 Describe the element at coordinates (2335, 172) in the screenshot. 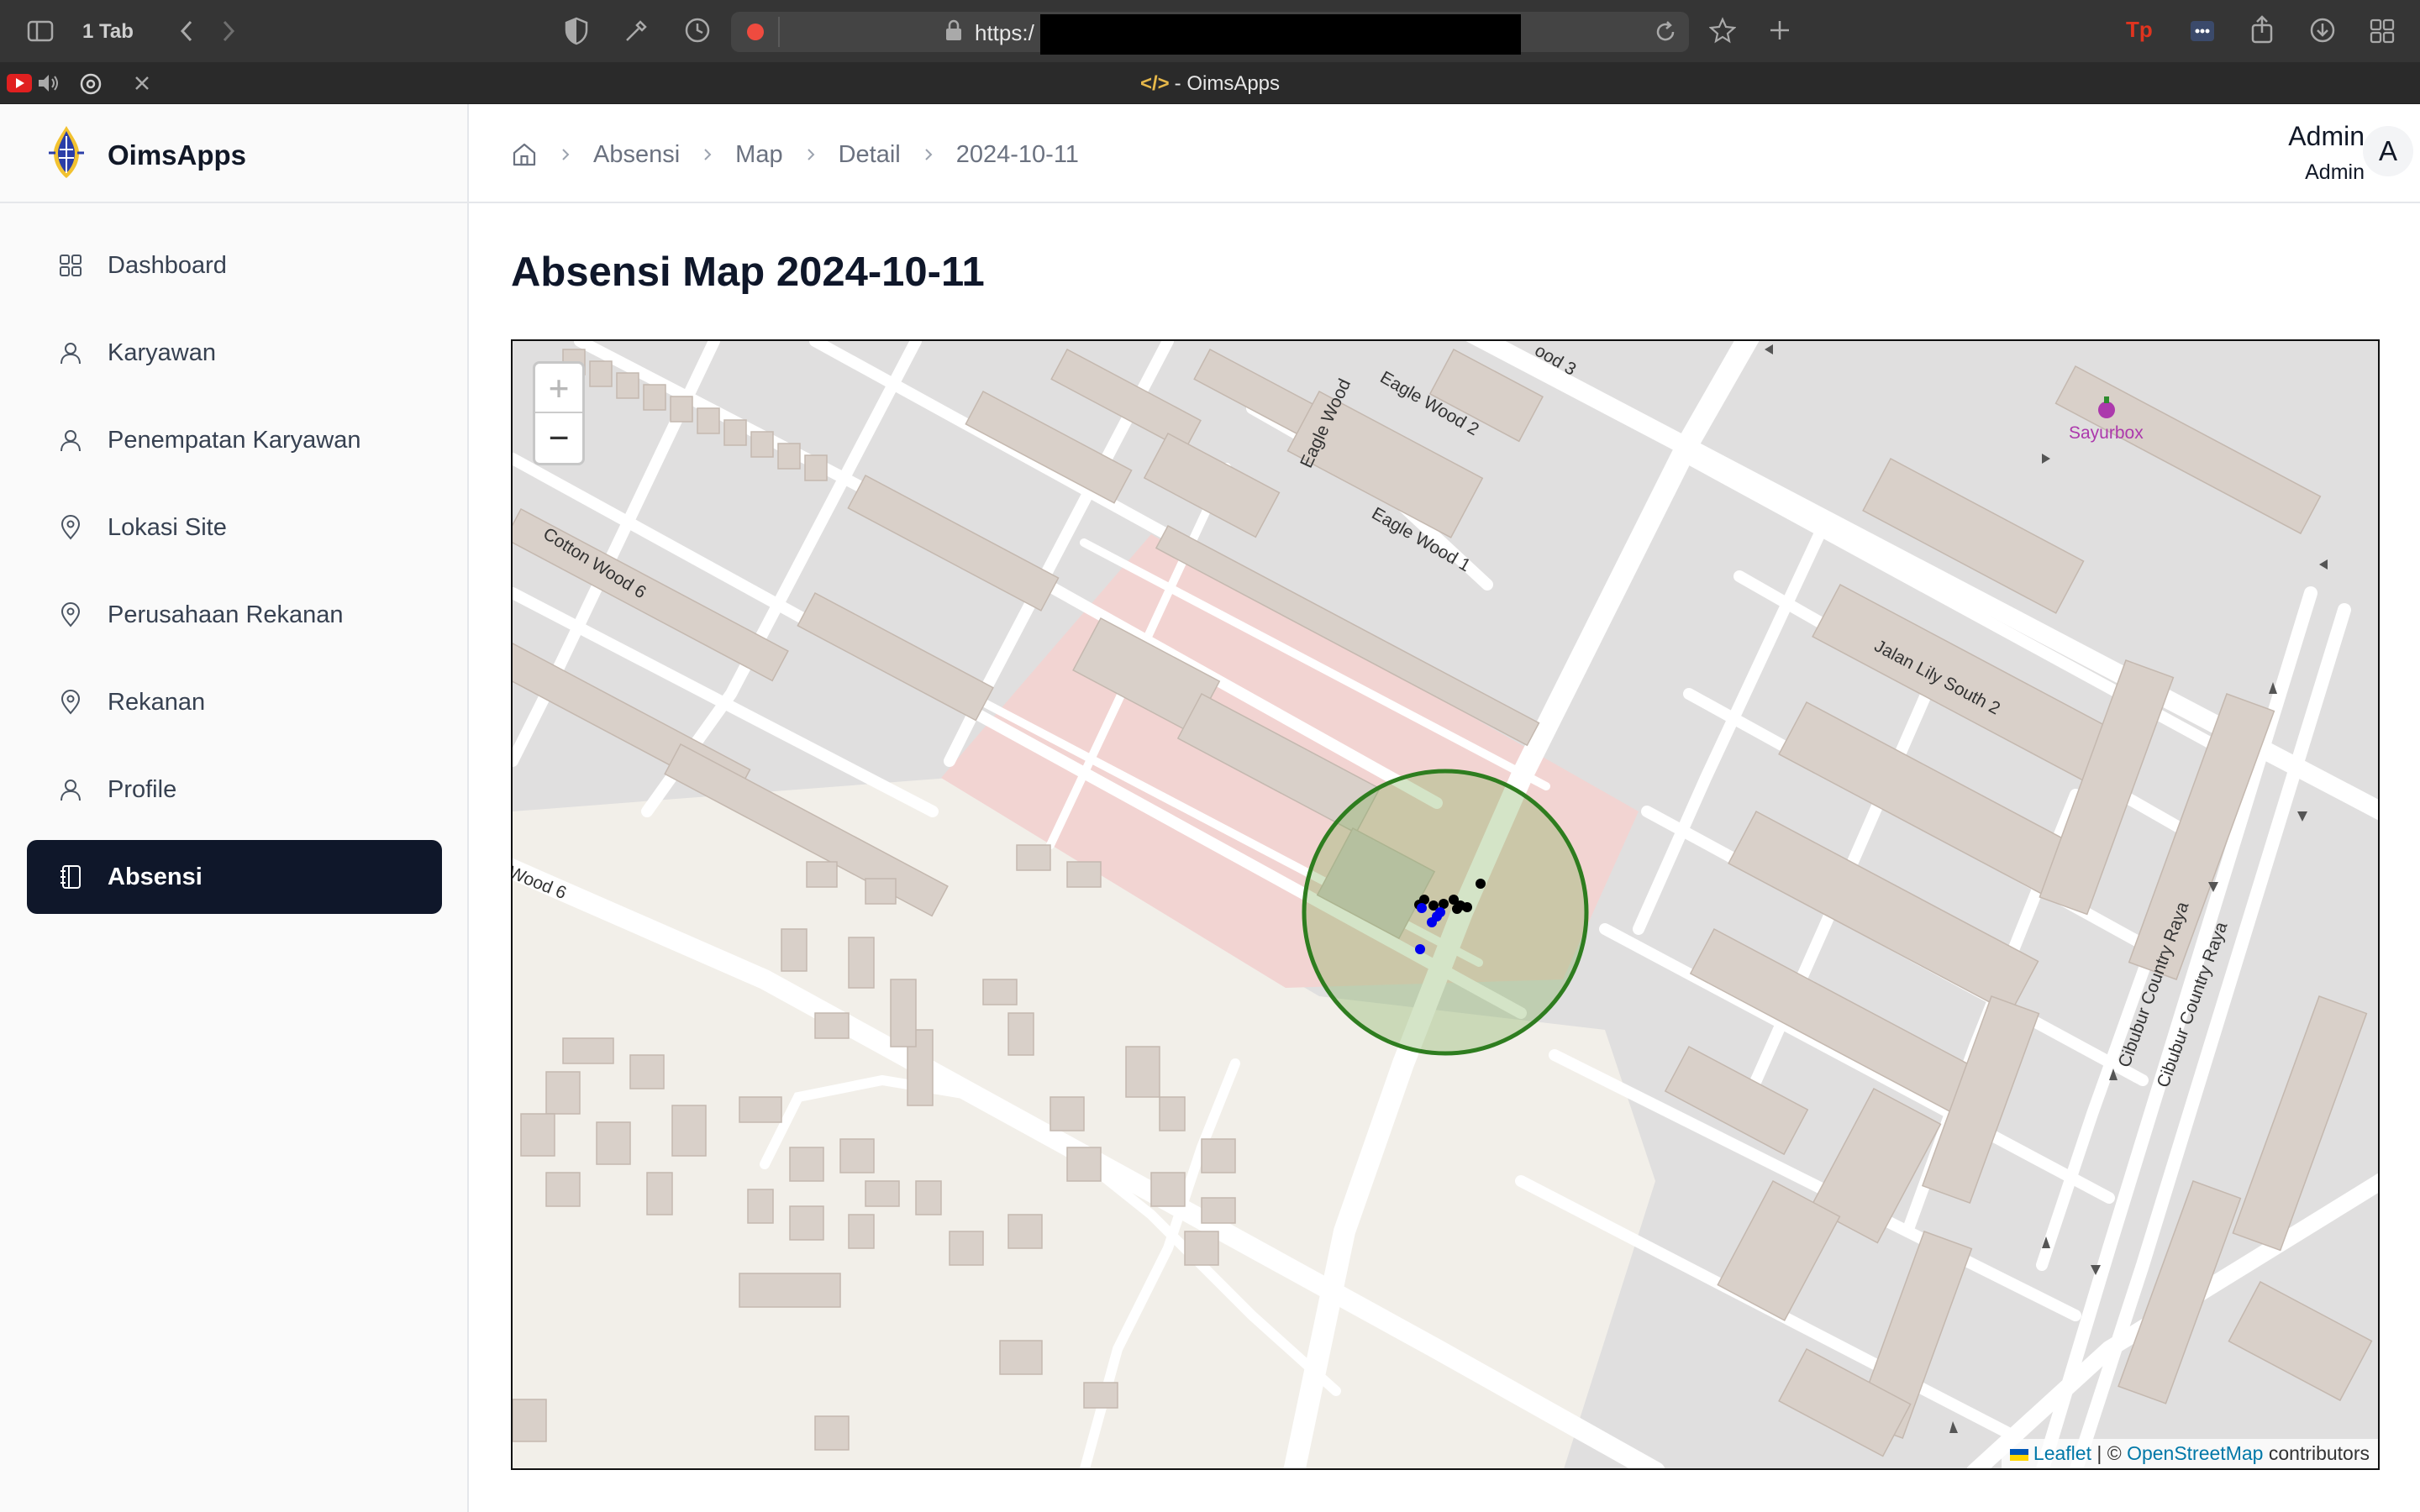

I see `user-role: Admin` at that location.